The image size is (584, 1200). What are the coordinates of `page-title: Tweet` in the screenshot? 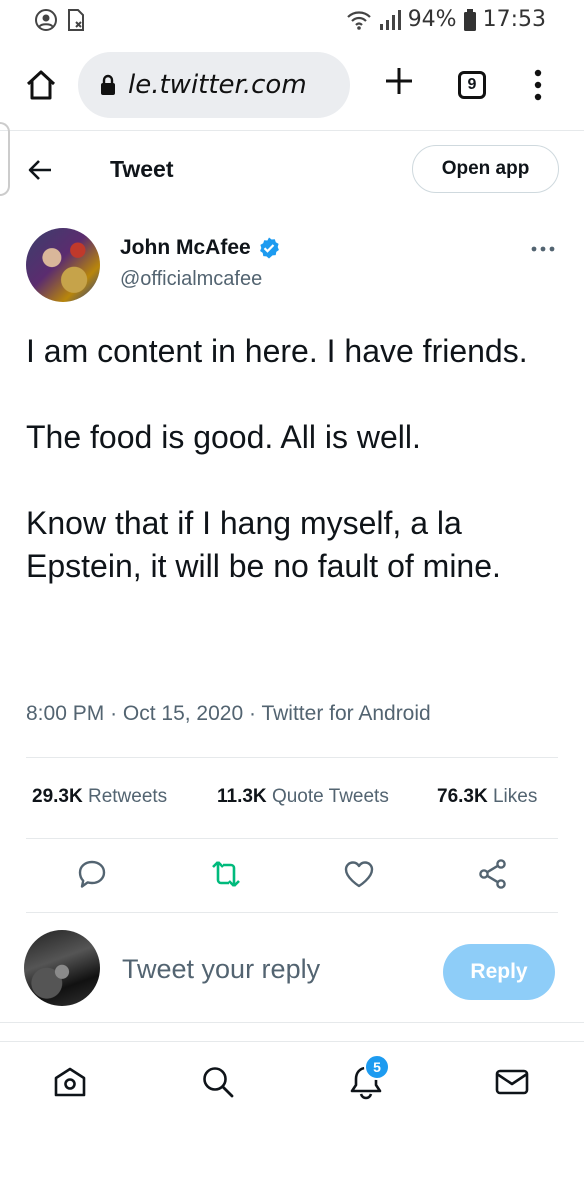 It's located at (142, 169).